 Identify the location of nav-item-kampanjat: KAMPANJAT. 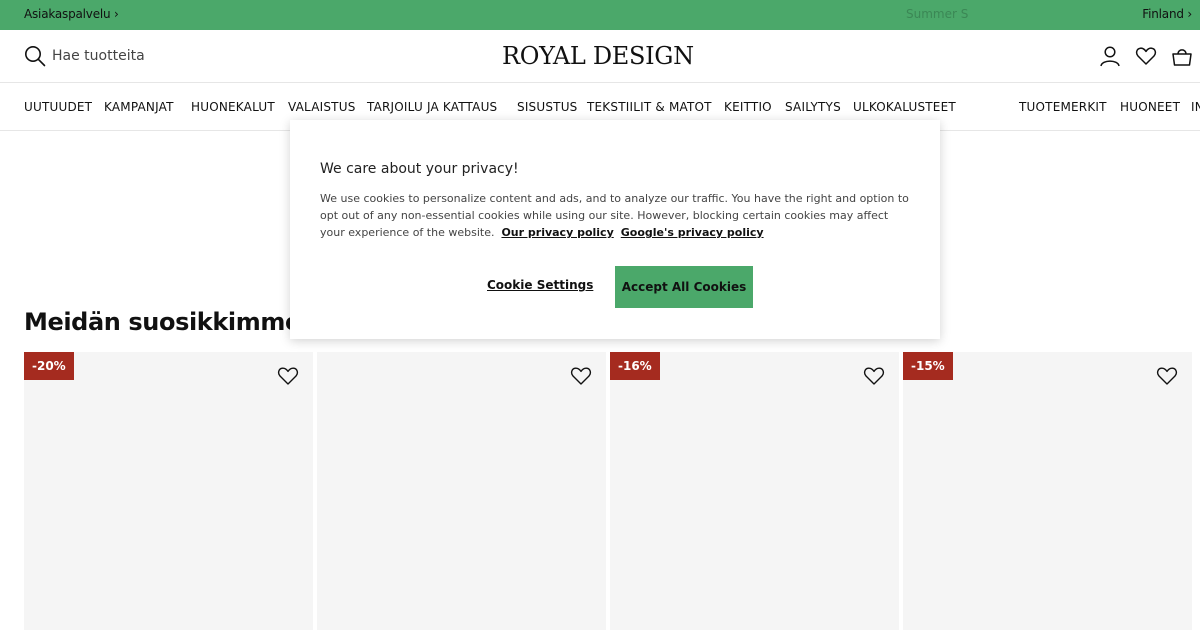
(139, 107).